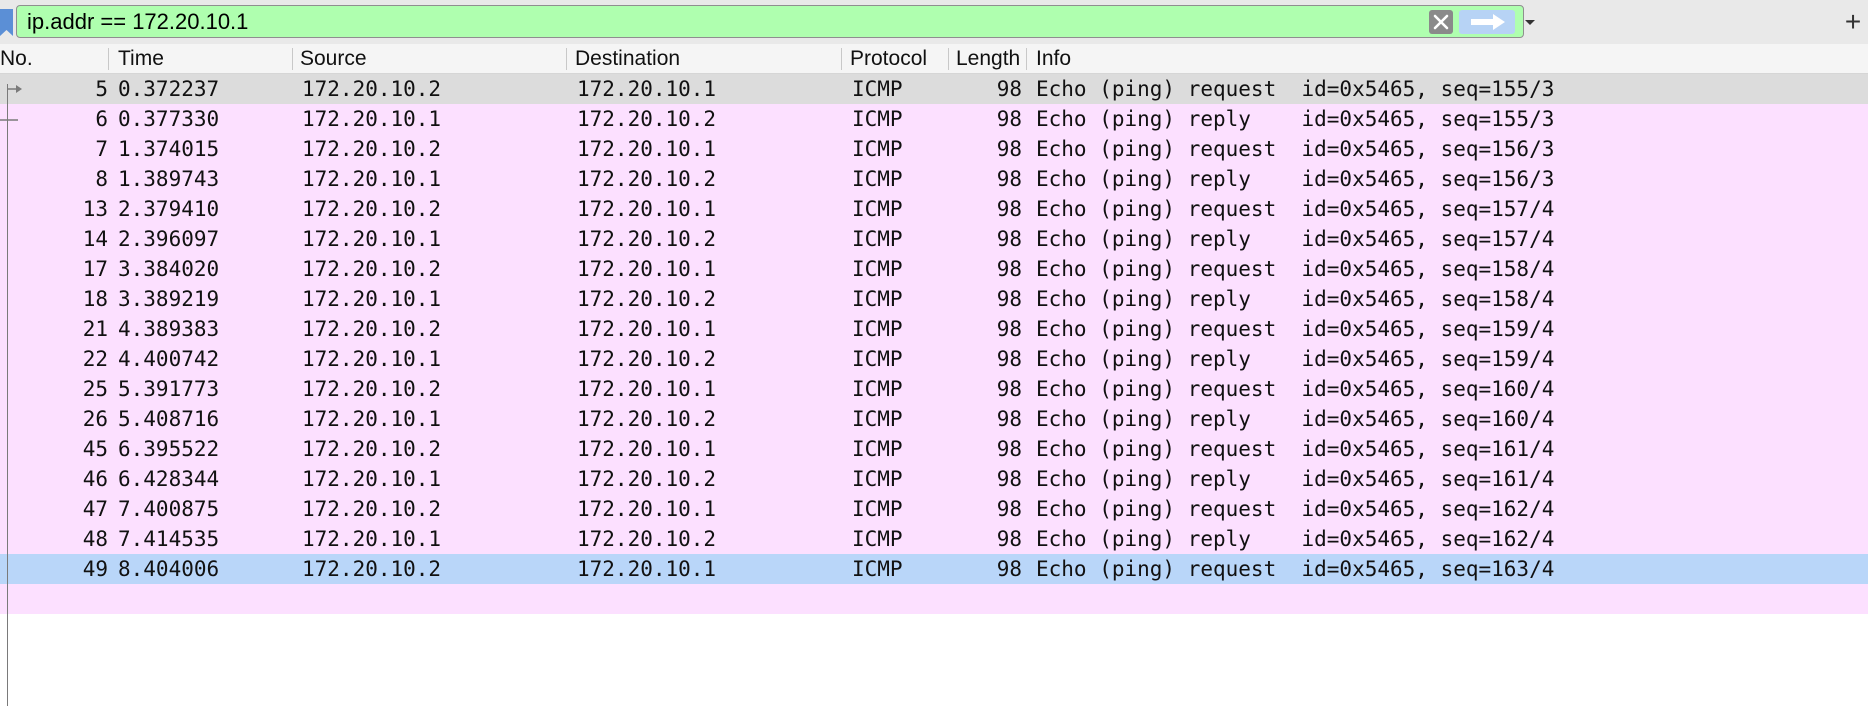  Describe the element at coordinates (14, 89) in the screenshot. I see `related-request-arrow-icon` at that location.